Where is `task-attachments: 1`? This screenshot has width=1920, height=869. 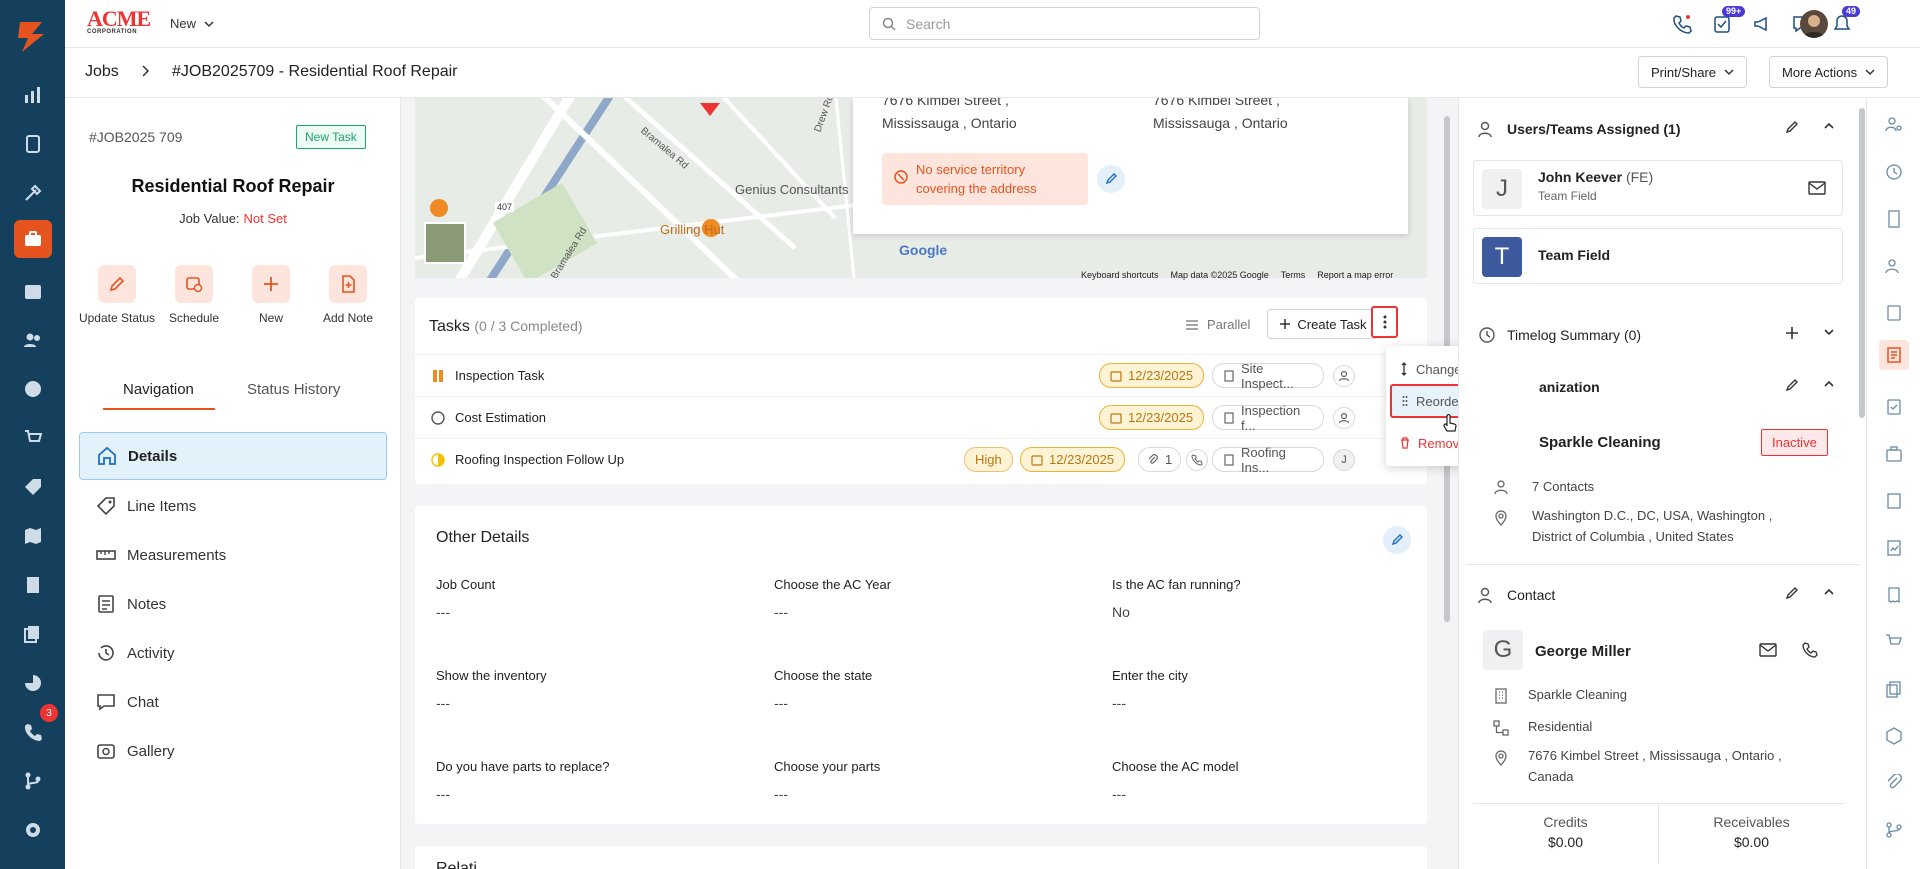
task-attachments: 1 is located at coordinates (1160, 459).